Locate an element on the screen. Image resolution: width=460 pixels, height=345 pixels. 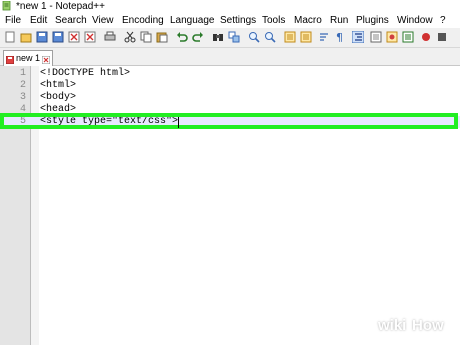
replace-icon is located at coordinates (234, 37).